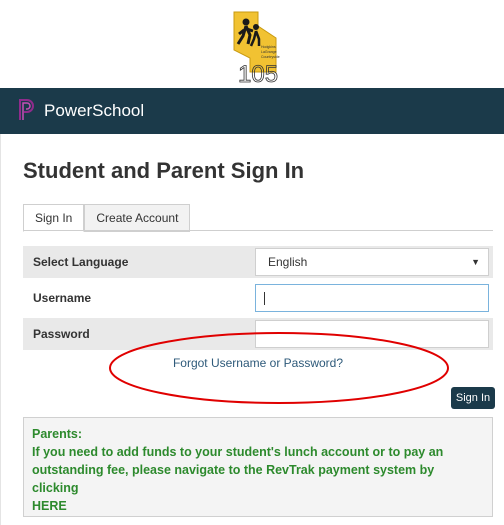 The width and height of the screenshot is (504, 525). What do you see at coordinates (258, 230) in the screenshot?
I see `tab-divider` at bounding box center [258, 230].